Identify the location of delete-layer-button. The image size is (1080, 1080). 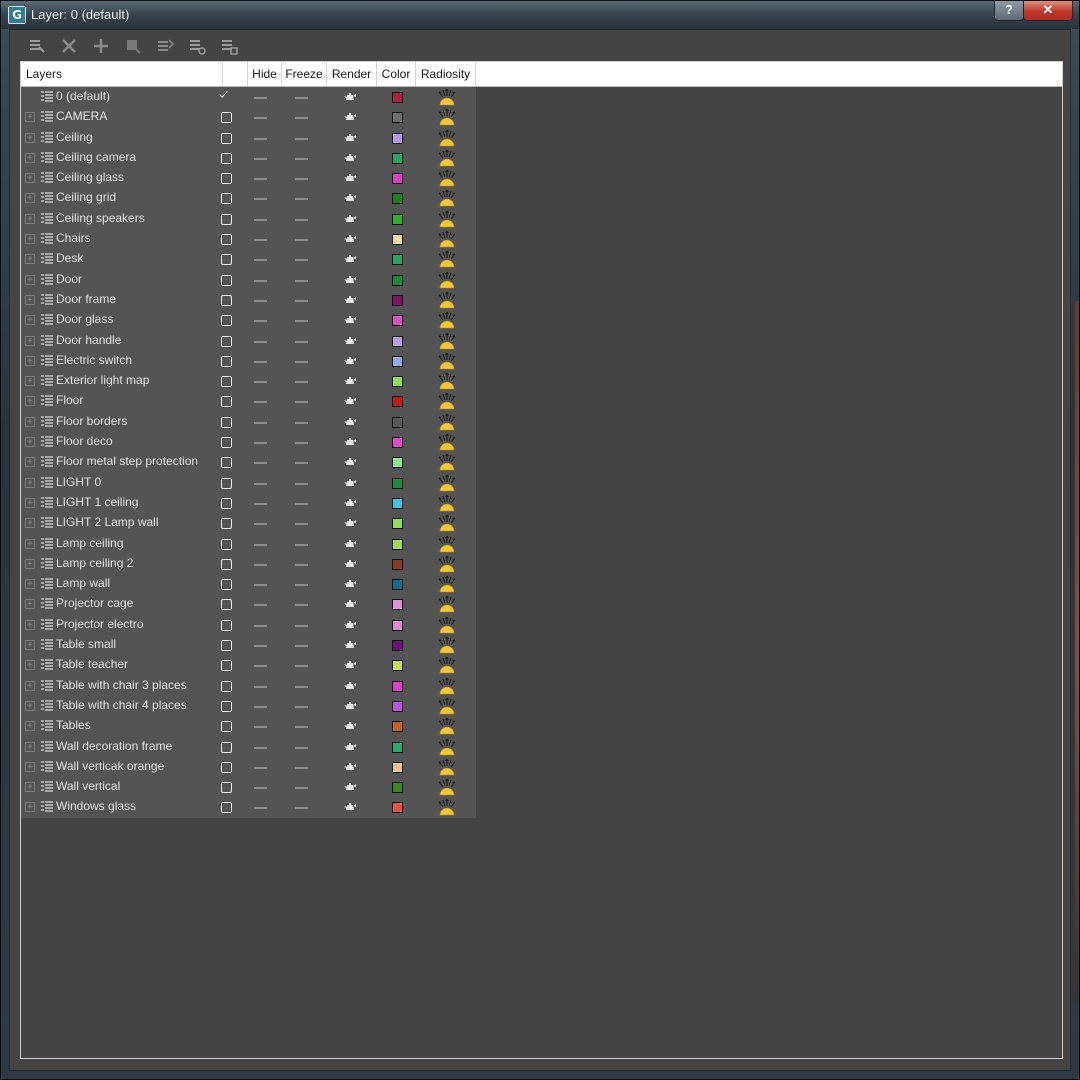
(69, 46).